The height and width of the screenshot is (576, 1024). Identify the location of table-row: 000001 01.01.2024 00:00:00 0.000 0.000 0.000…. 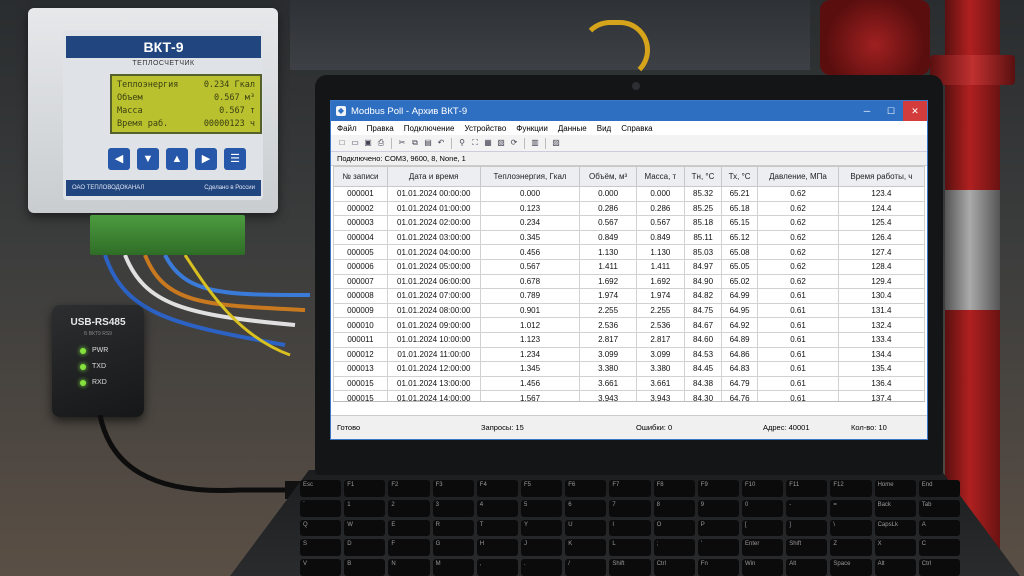
(629, 194).